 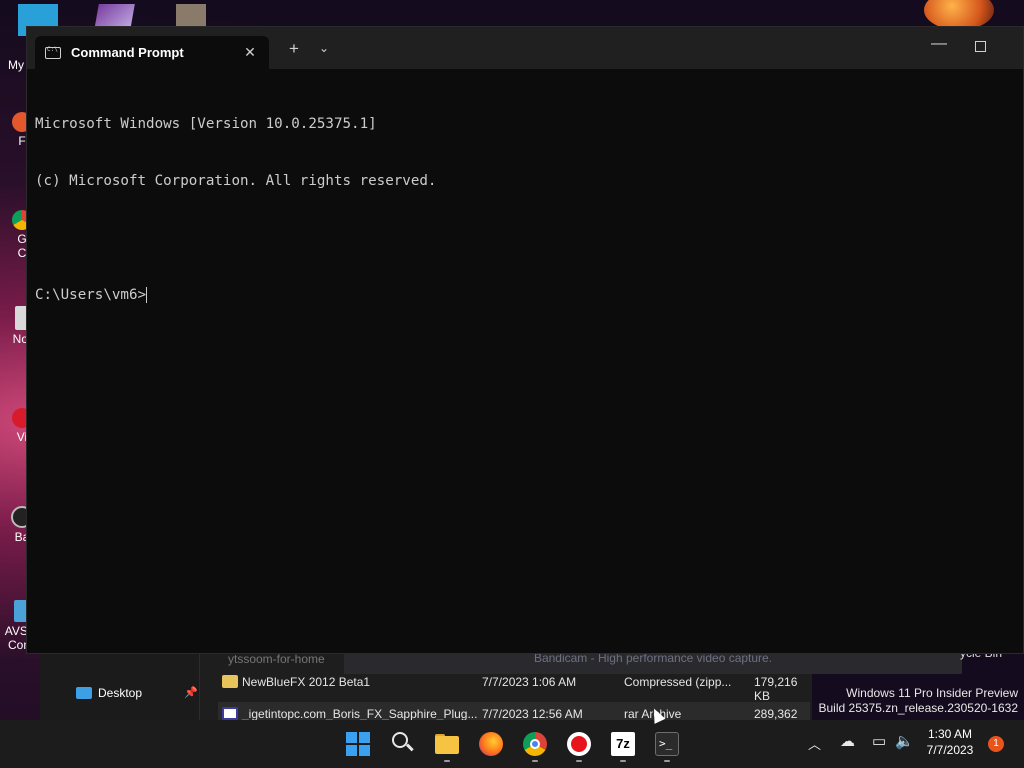 What do you see at coordinates (814, 743) in the screenshot?
I see `chevron-up-icon: ︿` at bounding box center [814, 743].